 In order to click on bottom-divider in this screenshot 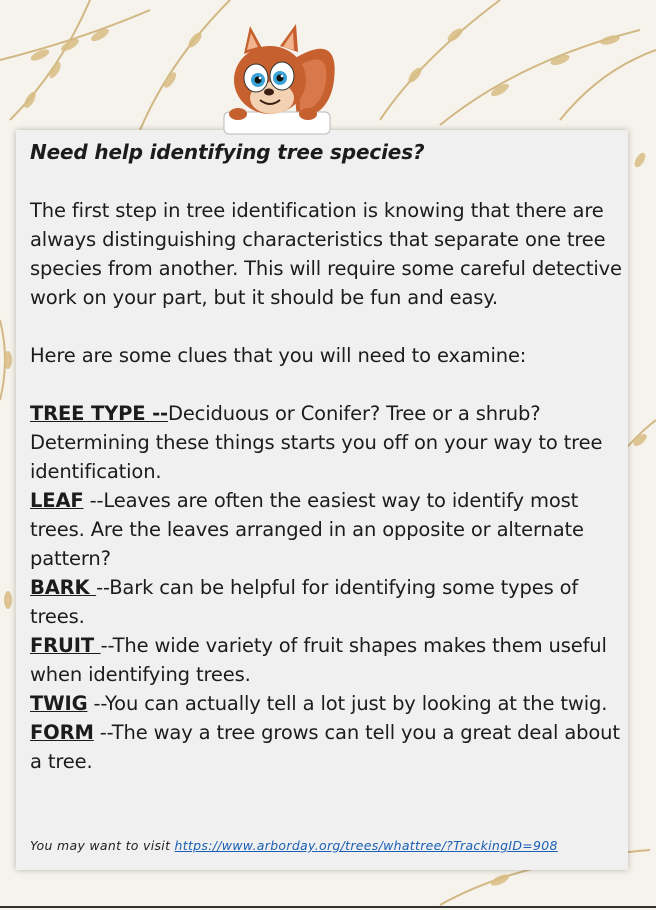, I will do `click(328, 907)`.